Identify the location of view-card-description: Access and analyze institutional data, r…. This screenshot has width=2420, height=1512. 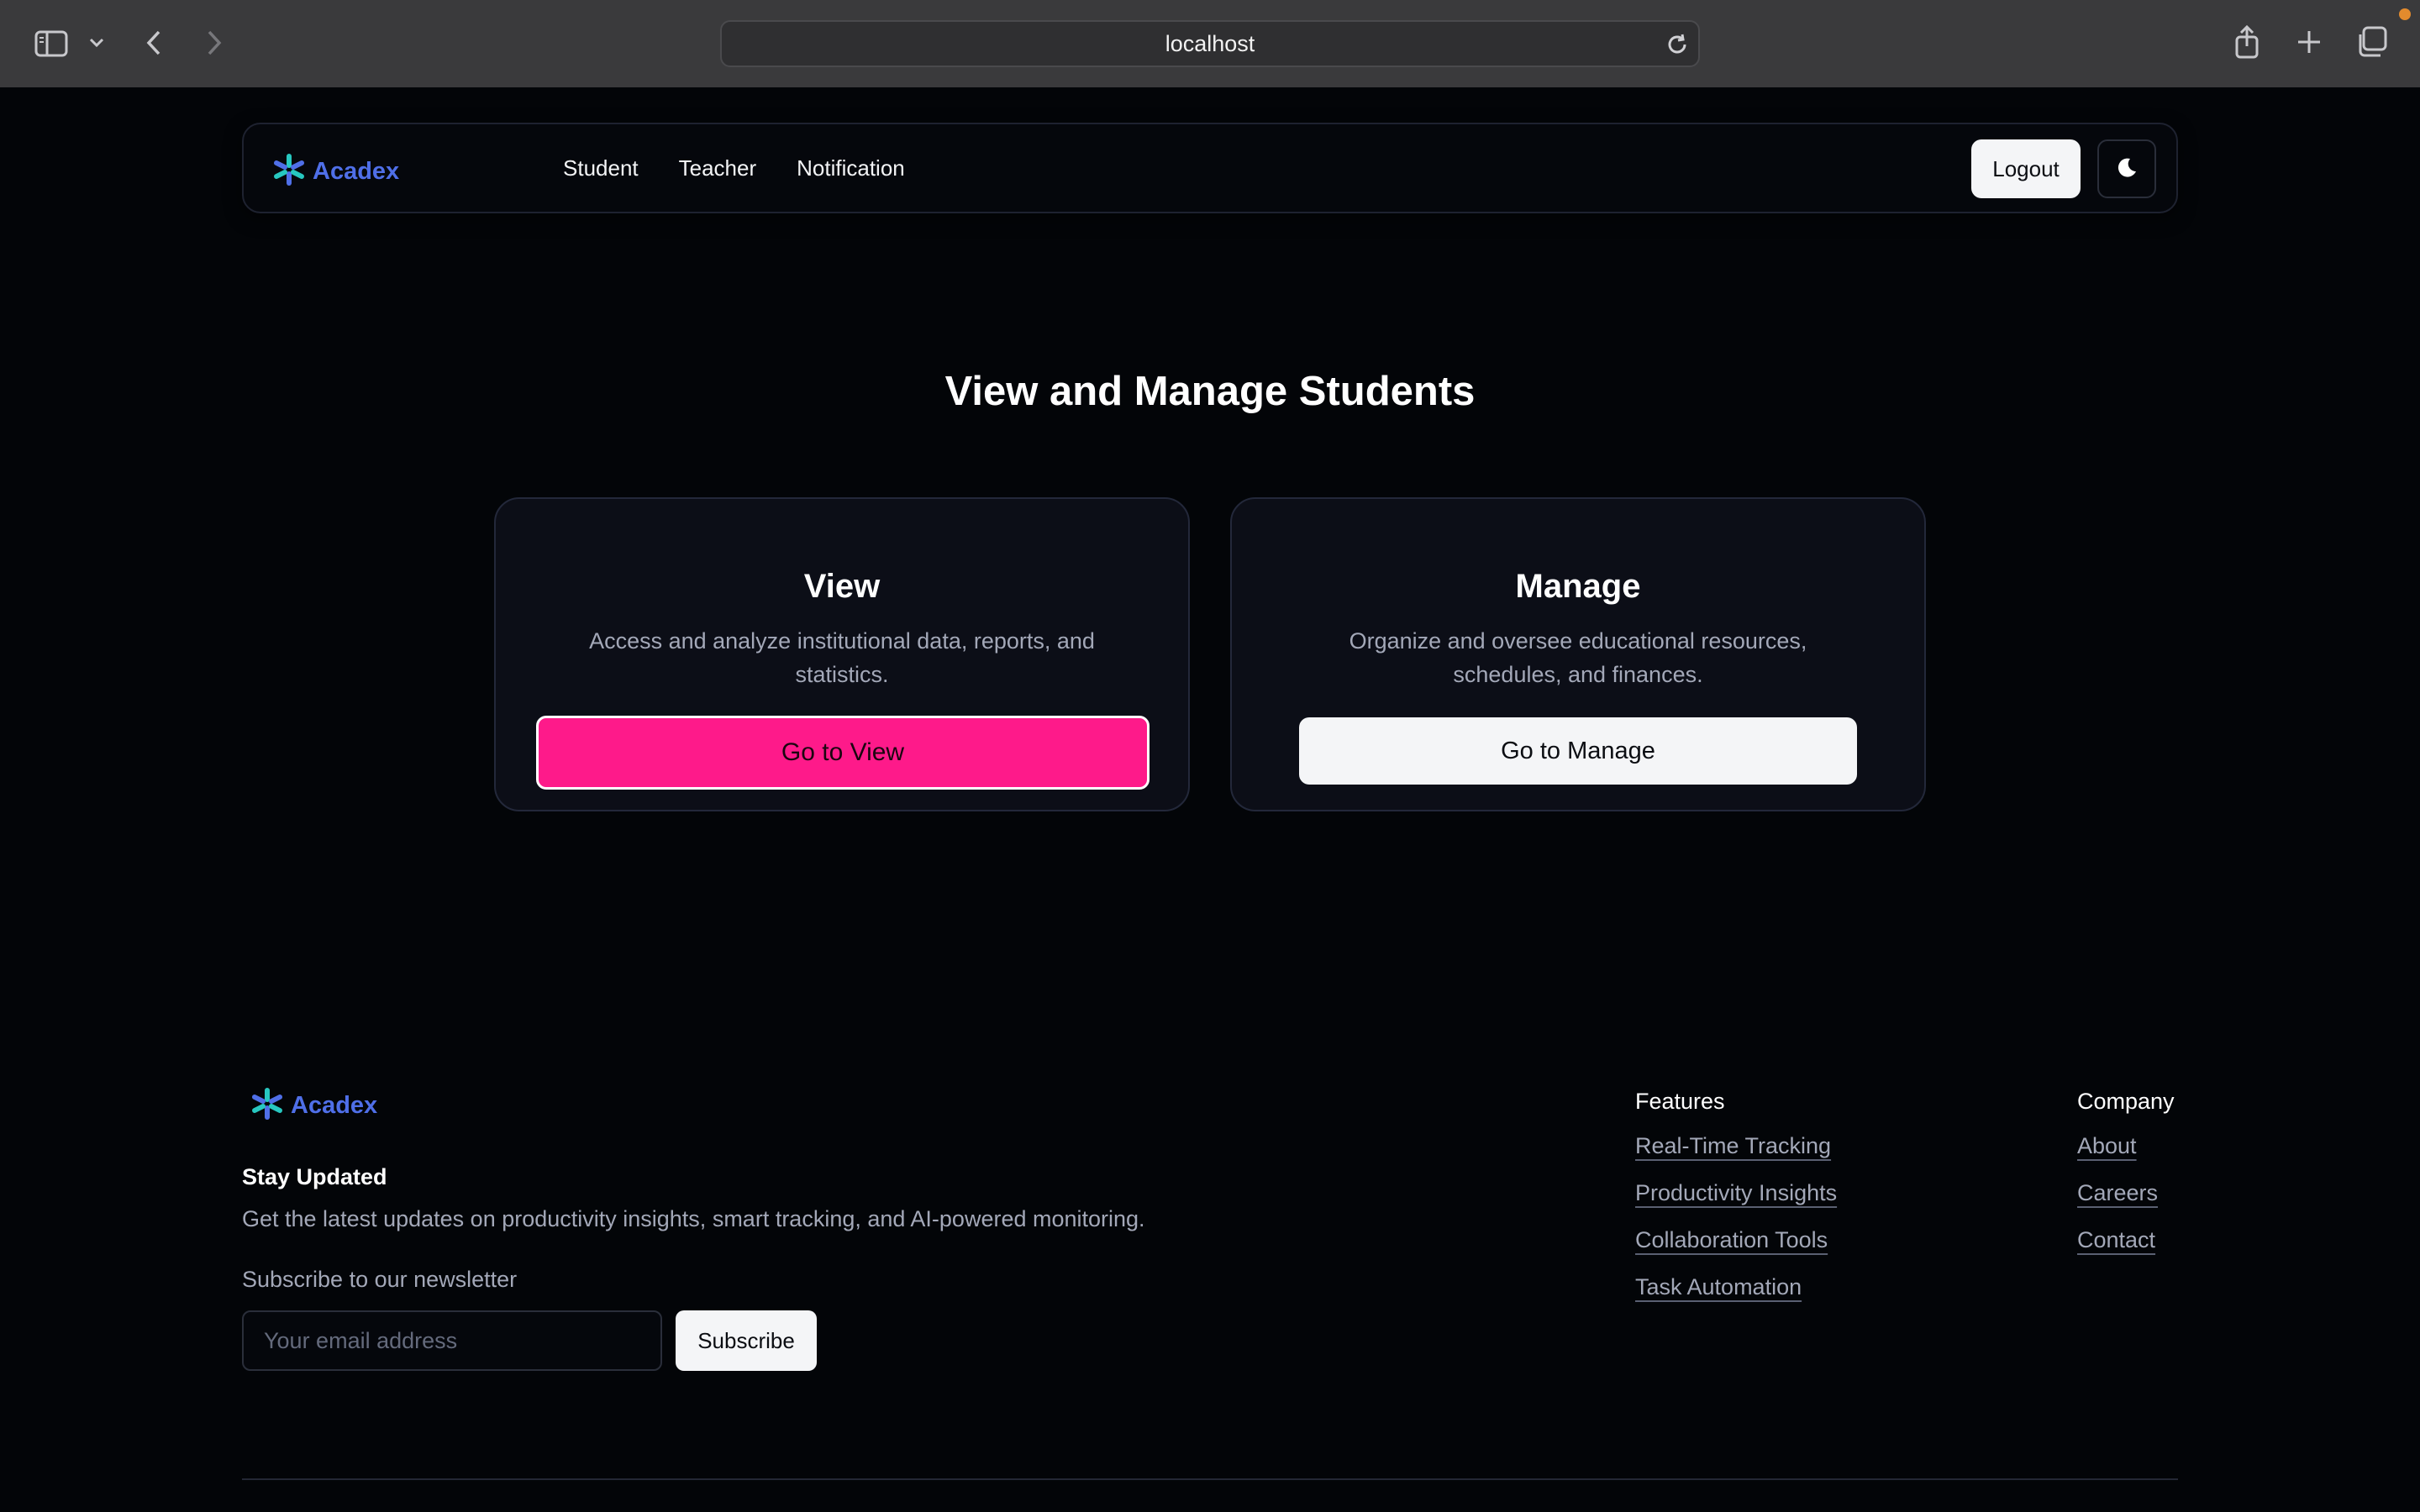
(842, 657).